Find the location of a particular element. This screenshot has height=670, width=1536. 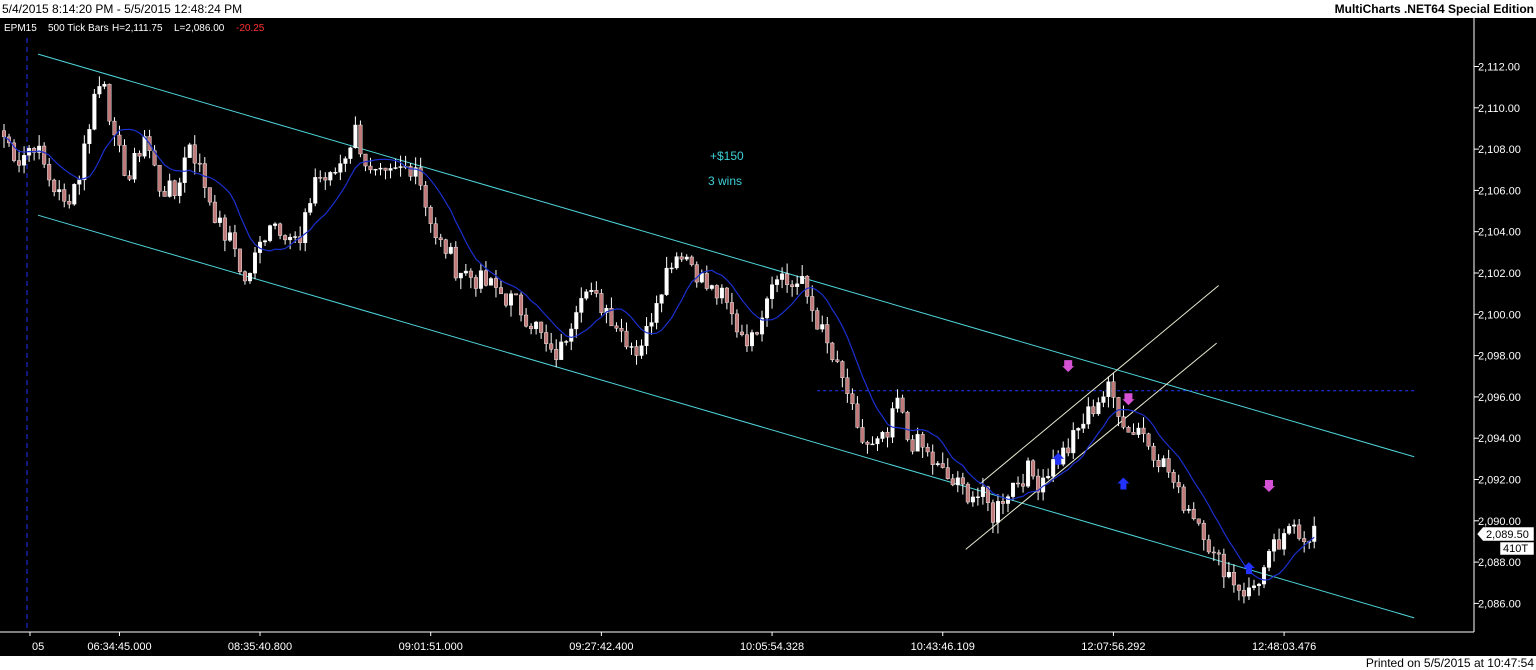

y-tick-label: 2,108.00 is located at coordinates (1499, 150).